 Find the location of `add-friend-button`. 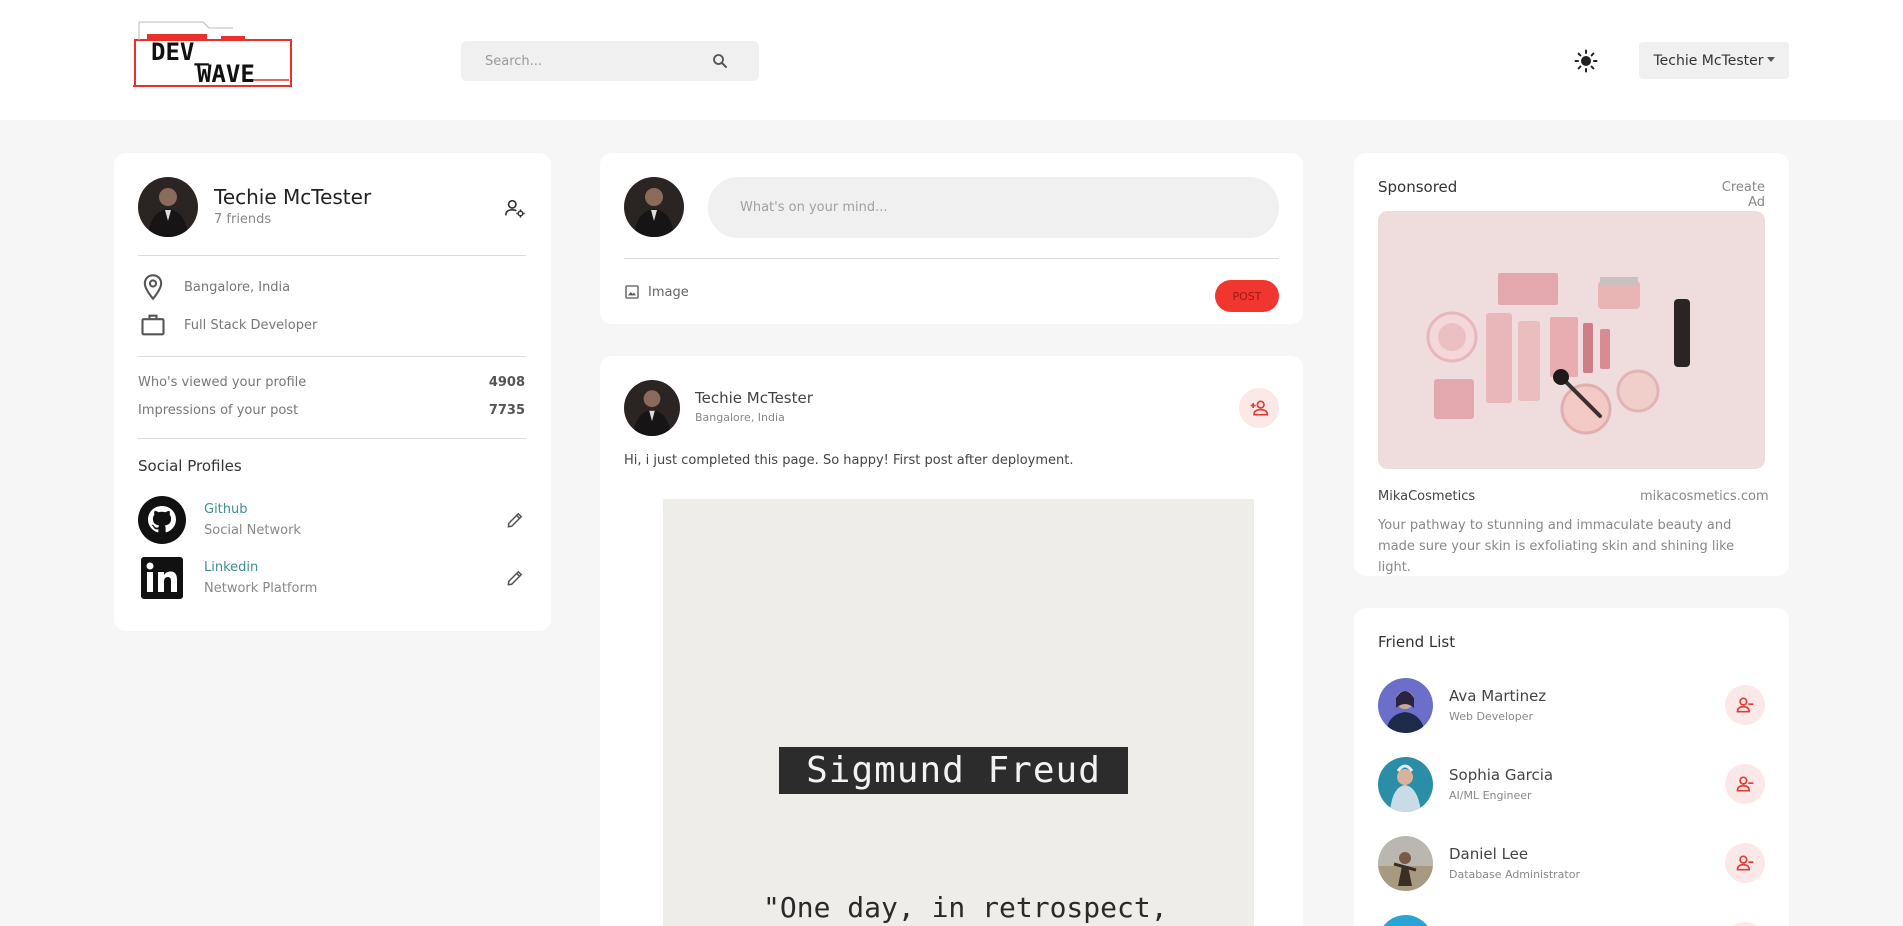

add-friend-button is located at coordinates (1259, 408).